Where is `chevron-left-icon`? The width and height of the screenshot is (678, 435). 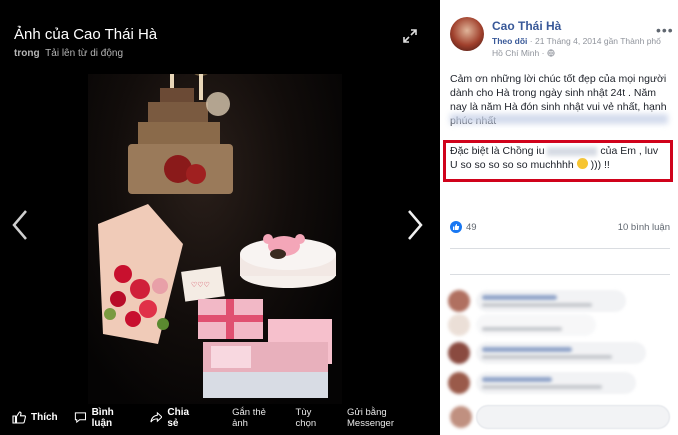
chevron-left-icon is located at coordinates (19, 225).